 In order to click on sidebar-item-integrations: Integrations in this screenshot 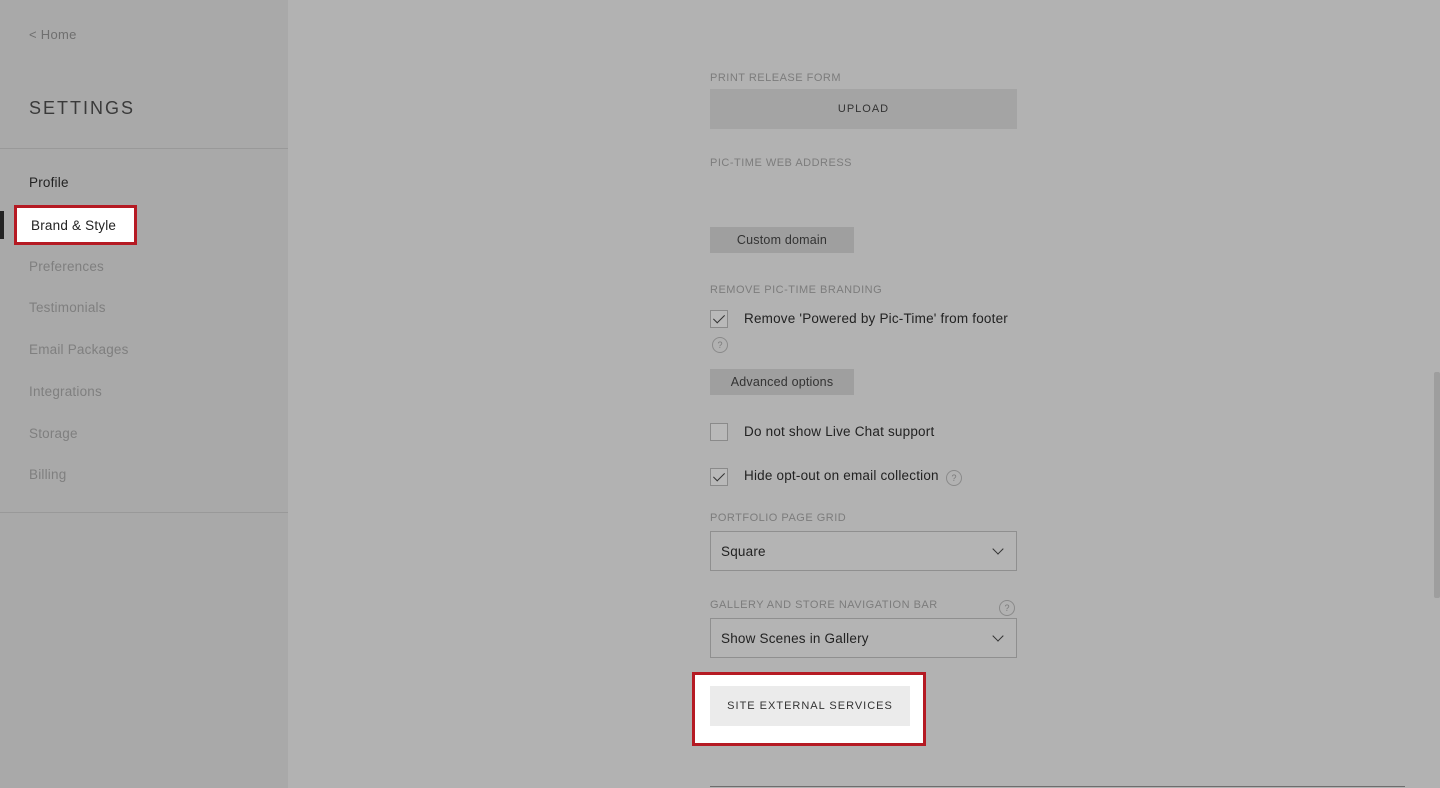, I will do `click(65, 391)`.